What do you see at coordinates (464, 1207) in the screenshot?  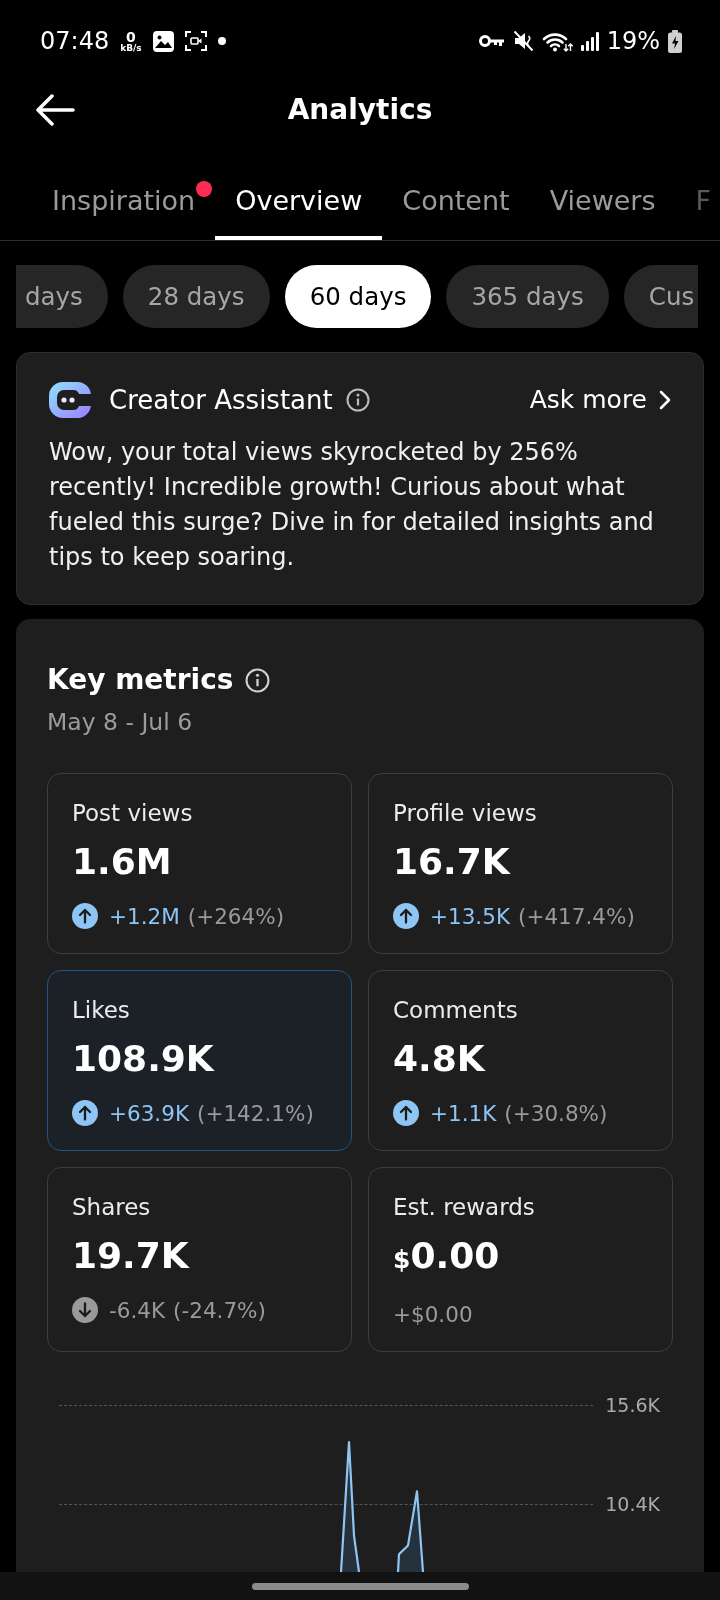 I see `metric-label: Est. rewards` at bounding box center [464, 1207].